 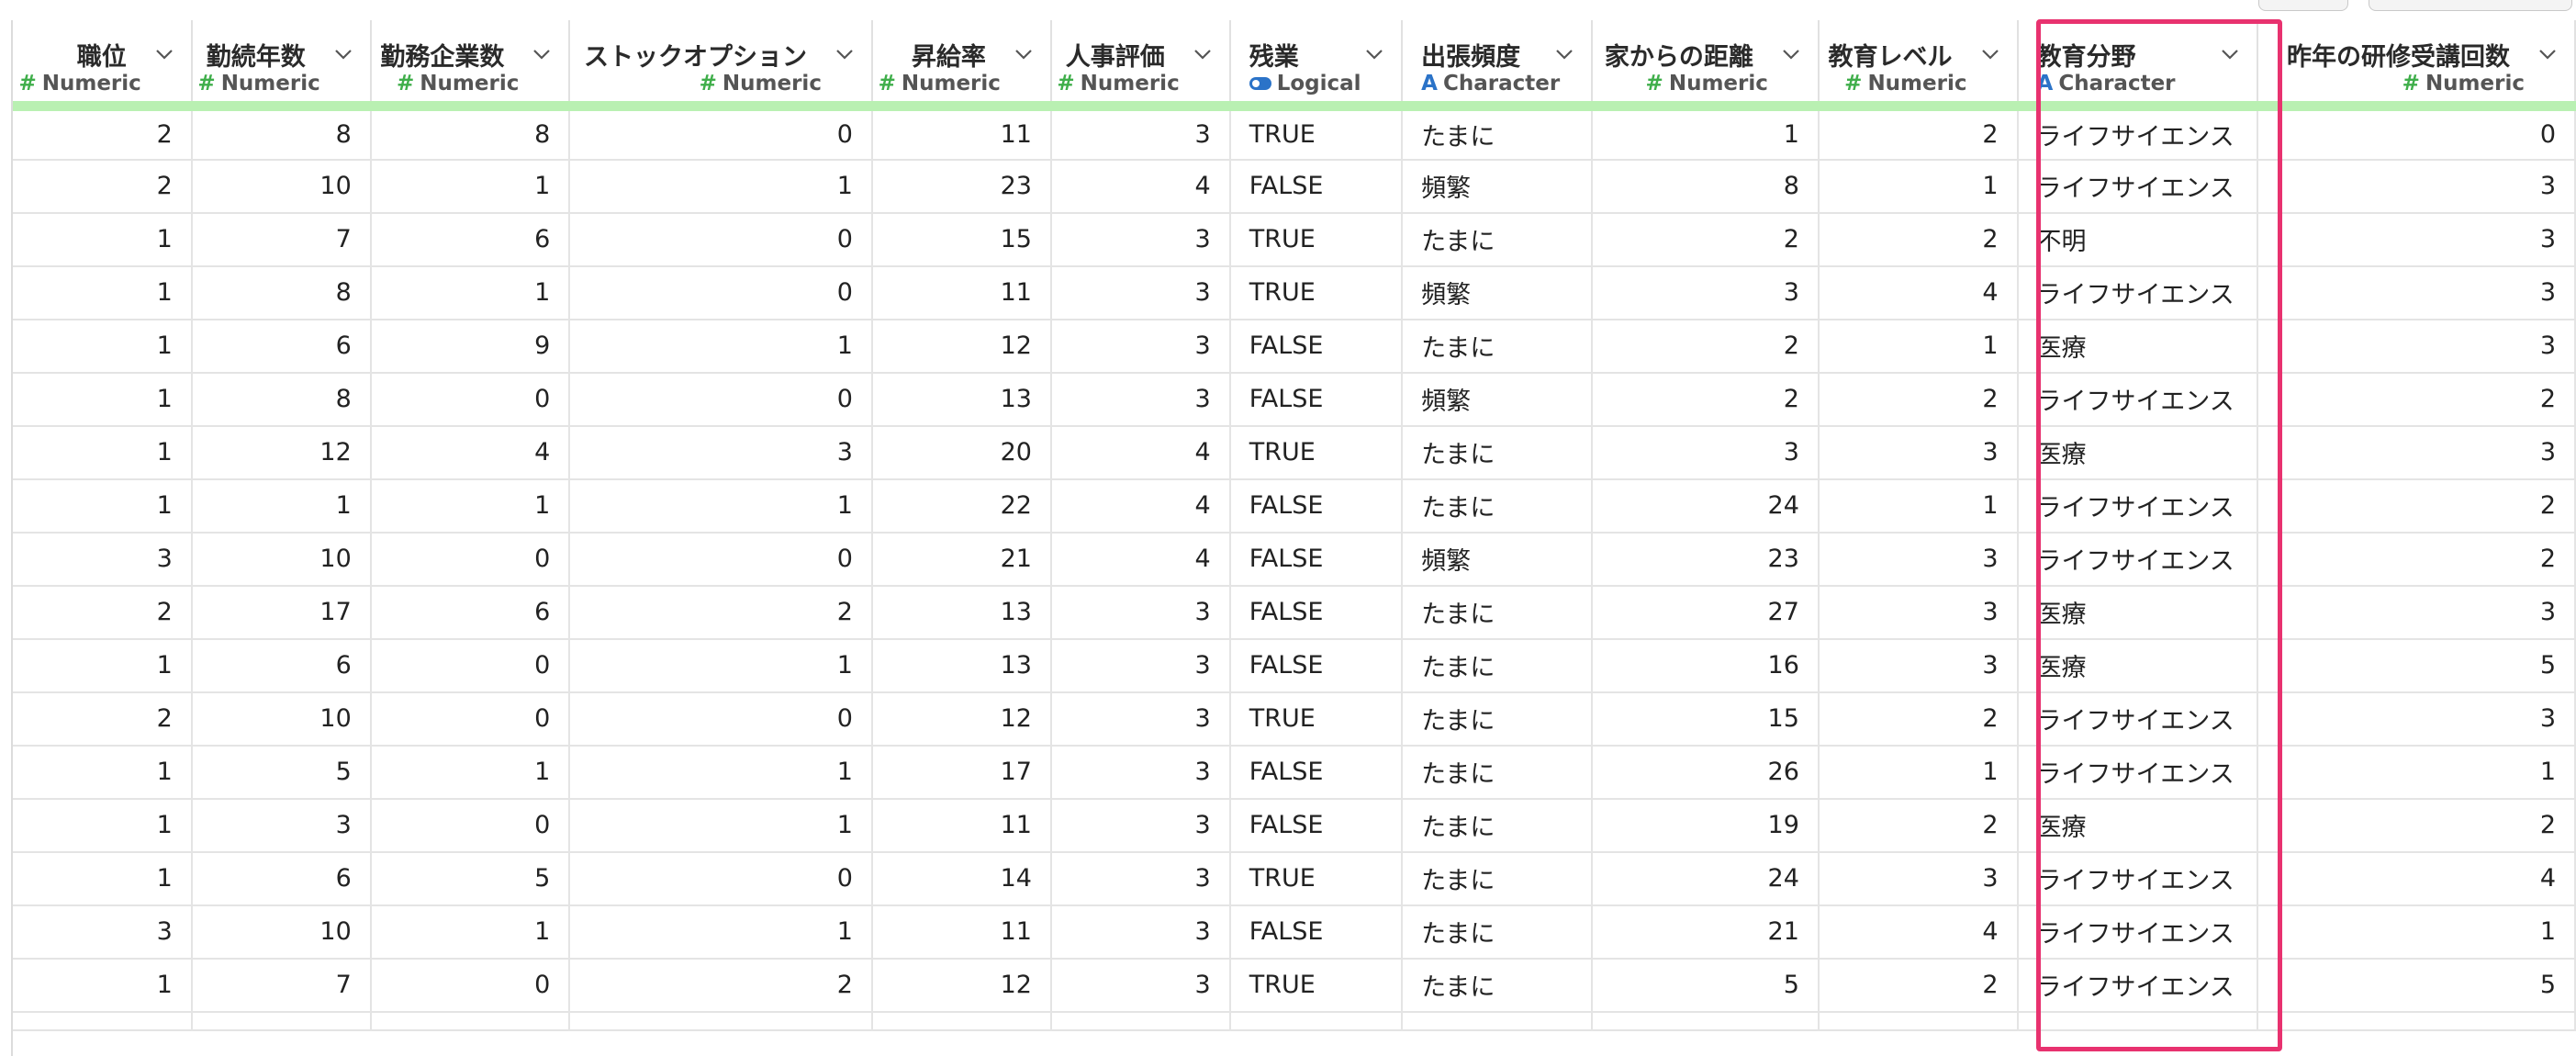 I want to click on table-cell: 8, so click(x=470, y=133).